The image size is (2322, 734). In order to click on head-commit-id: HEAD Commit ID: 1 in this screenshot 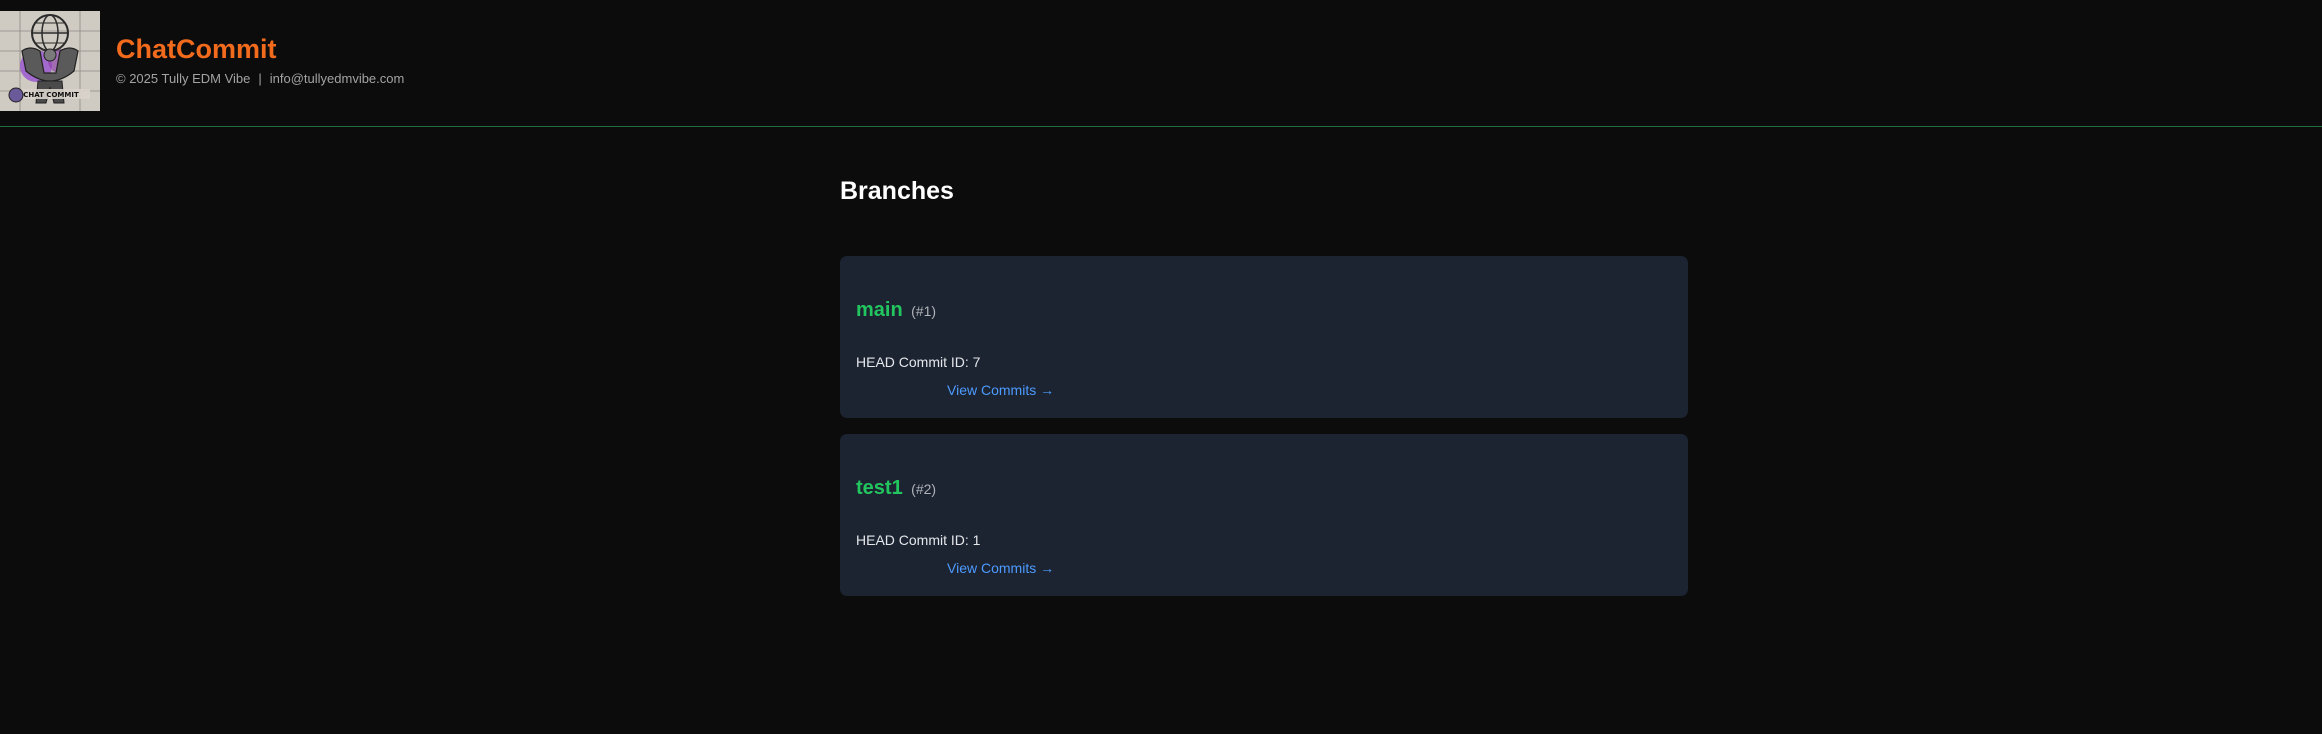, I will do `click(918, 540)`.